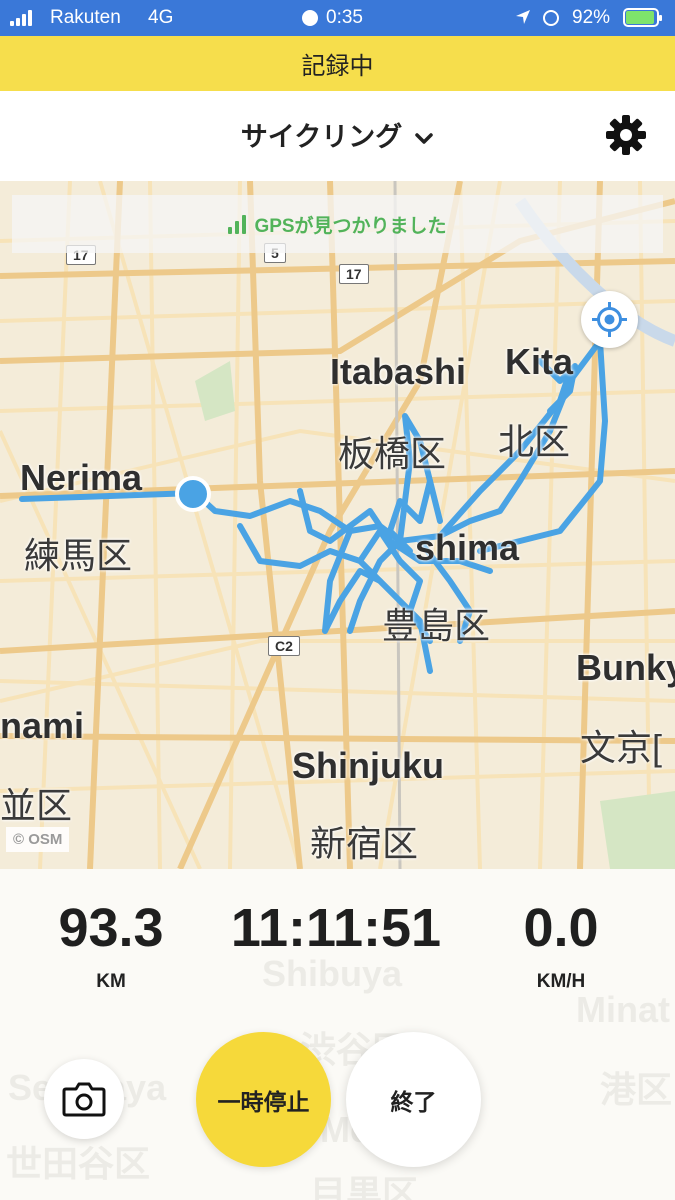  I want to click on gear-icon, so click(626, 135).